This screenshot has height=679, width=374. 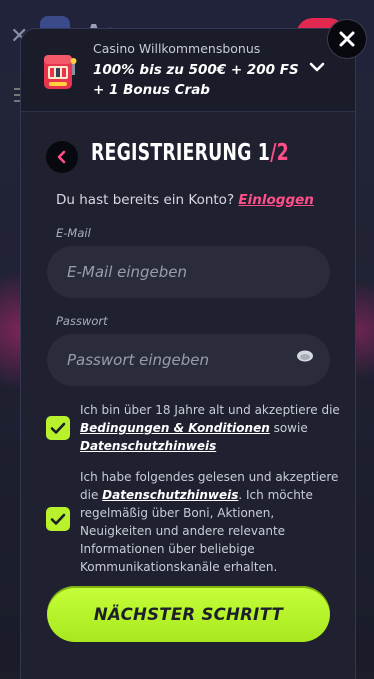 I want to click on login-prompt: Du hast bereits ein Konto? Einloggen, so click(x=185, y=200).